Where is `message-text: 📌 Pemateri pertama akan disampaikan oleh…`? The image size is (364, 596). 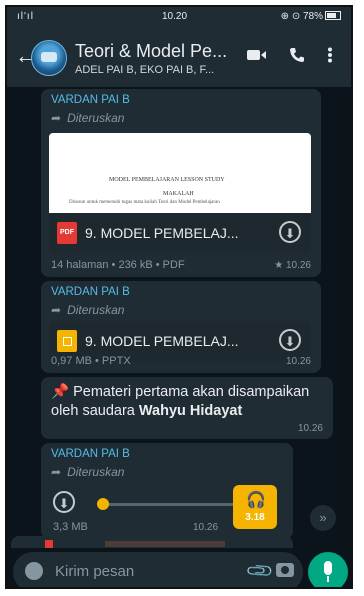
message-text: 📌 Pemateri pertama akan disampaikan oleh… is located at coordinates (180, 401).